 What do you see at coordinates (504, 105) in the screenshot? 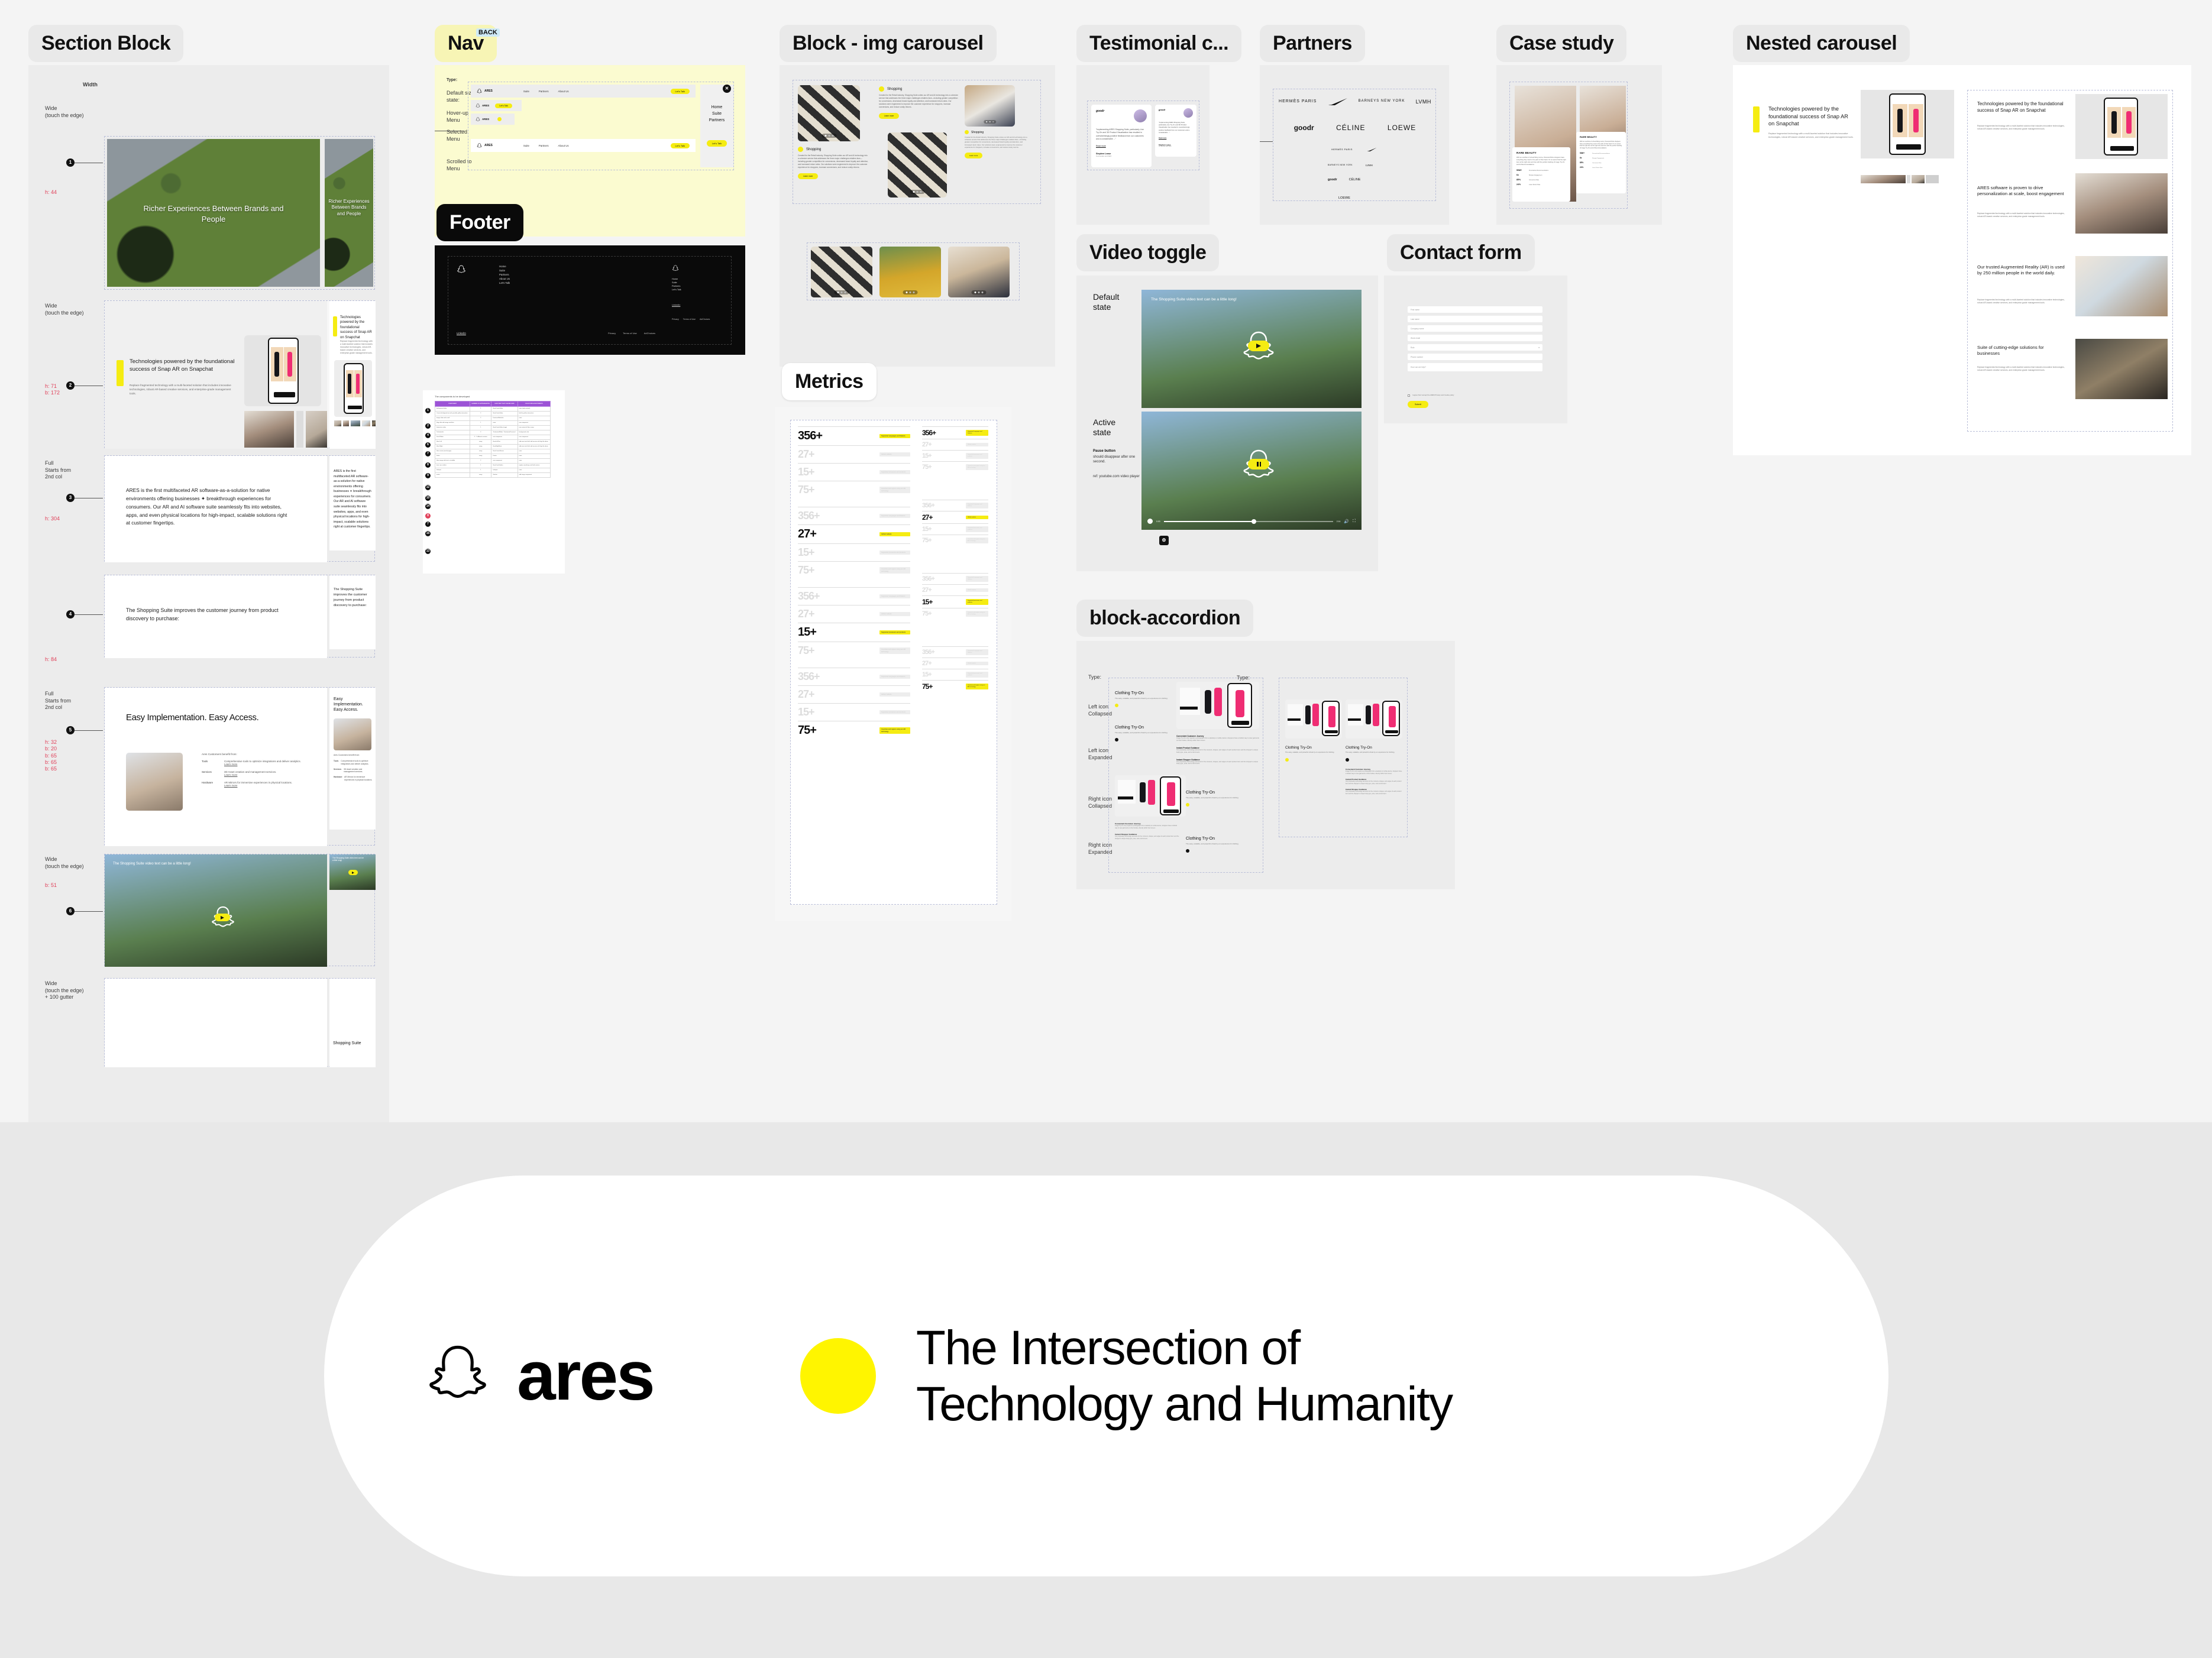
I see `nav-cta-button: Let's Talk` at bounding box center [504, 105].